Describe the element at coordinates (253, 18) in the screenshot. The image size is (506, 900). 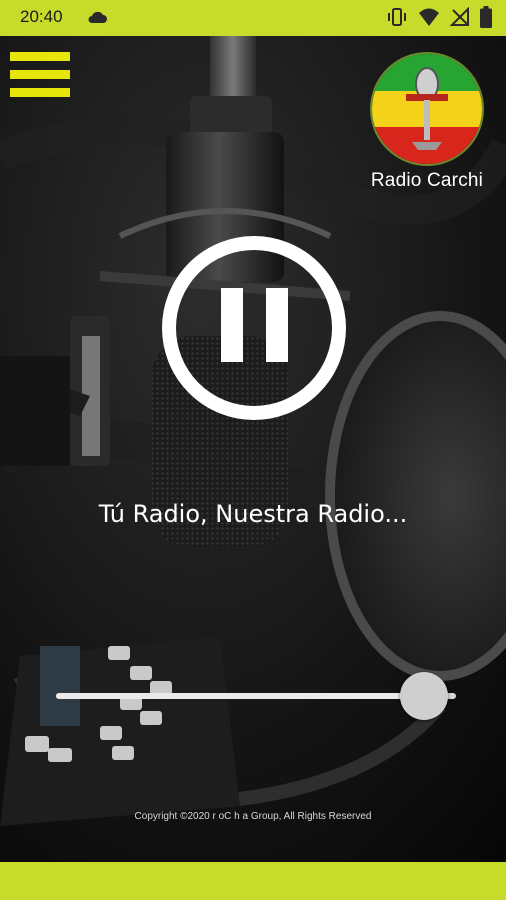
I see `status-bar: 20:40` at that location.